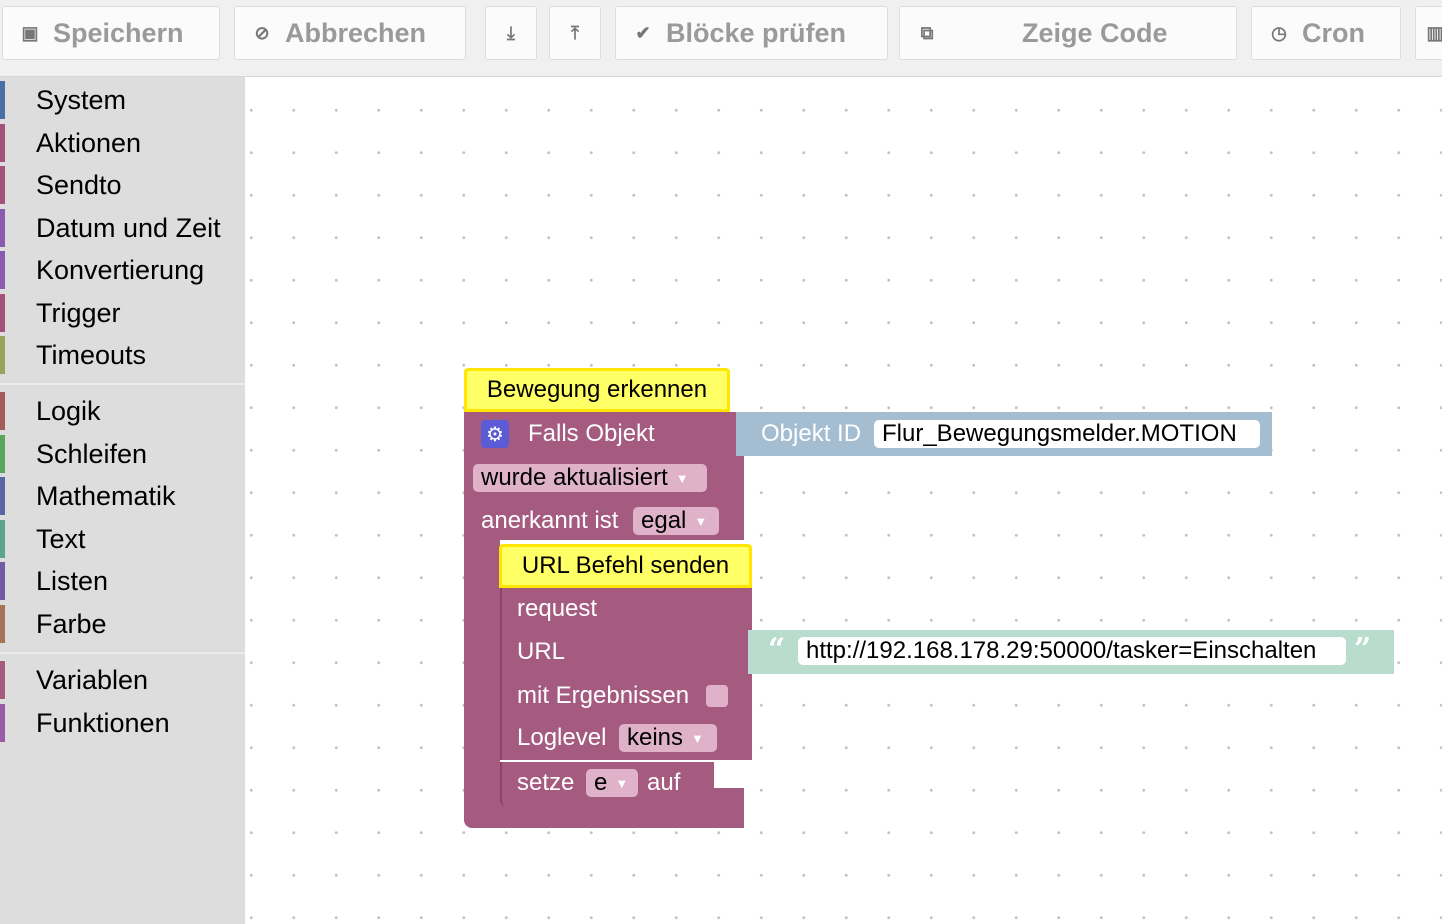 Image resolution: width=1442 pixels, height=924 pixels. What do you see at coordinates (122, 624) in the screenshot?
I see `category-farbe: Farbe` at bounding box center [122, 624].